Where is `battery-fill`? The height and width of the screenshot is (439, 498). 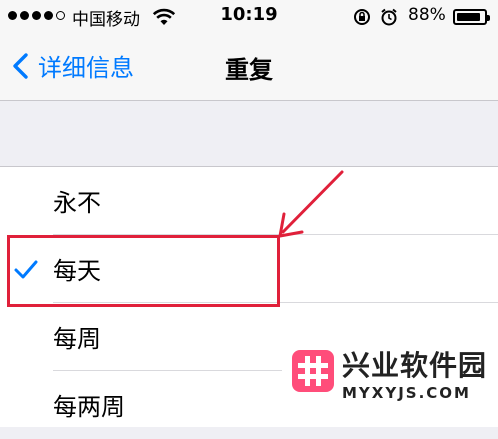 battery-fill is located at coordinates (468, 17).